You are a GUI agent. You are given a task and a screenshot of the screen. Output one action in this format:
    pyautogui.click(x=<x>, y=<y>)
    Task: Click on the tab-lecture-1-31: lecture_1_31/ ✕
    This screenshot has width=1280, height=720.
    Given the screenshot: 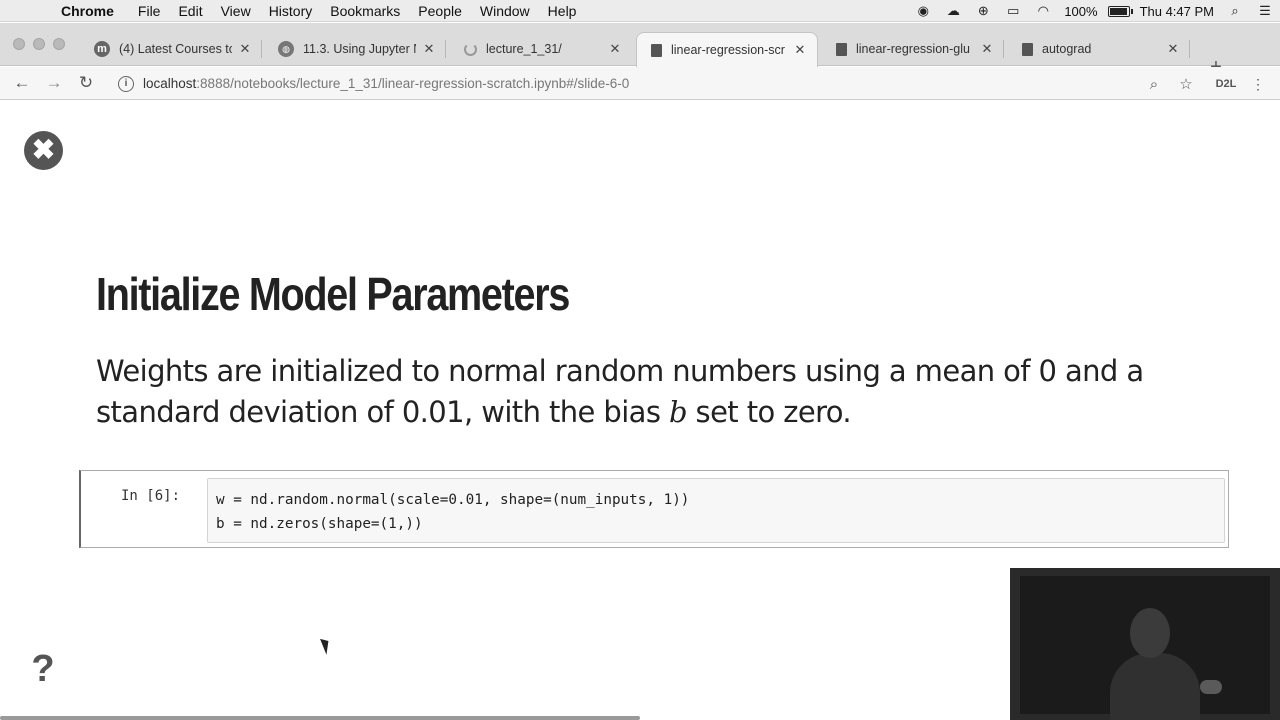 What is the action you would take?
    pyautogui.click(x=541, y=49)
    